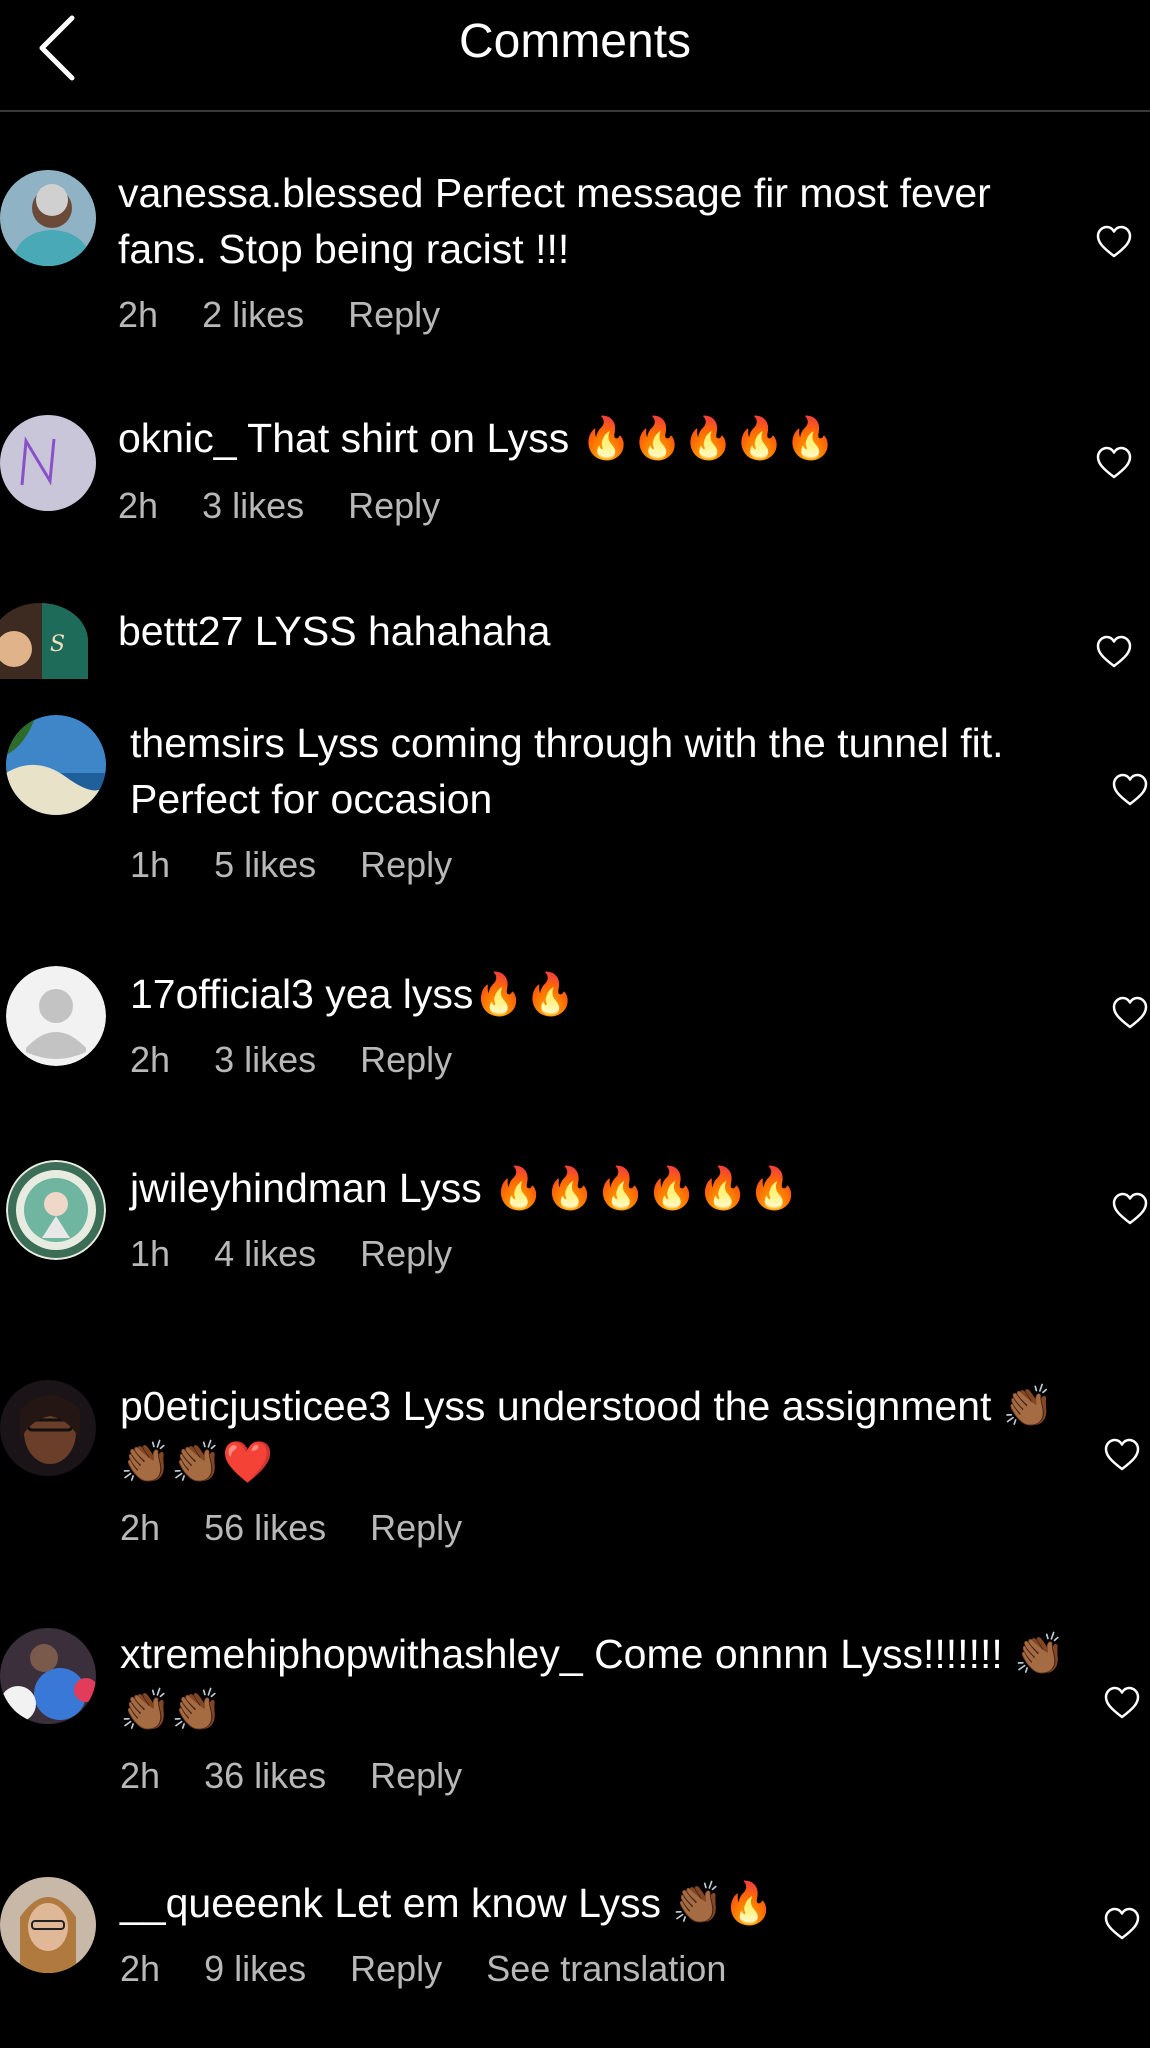 The image size is (1150, 2048). I want to click on comment-username: __queeenk, so click(221, 1903).